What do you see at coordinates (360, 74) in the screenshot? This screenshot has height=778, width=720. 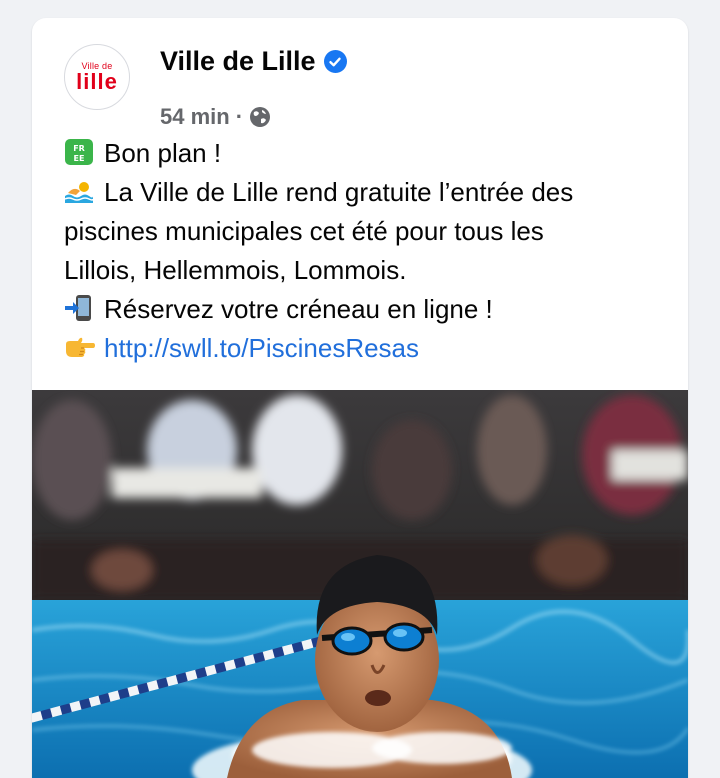 I see `post-header: Ville de lille Ville de Lille 54 min ·` at bounding box center [360, 74].